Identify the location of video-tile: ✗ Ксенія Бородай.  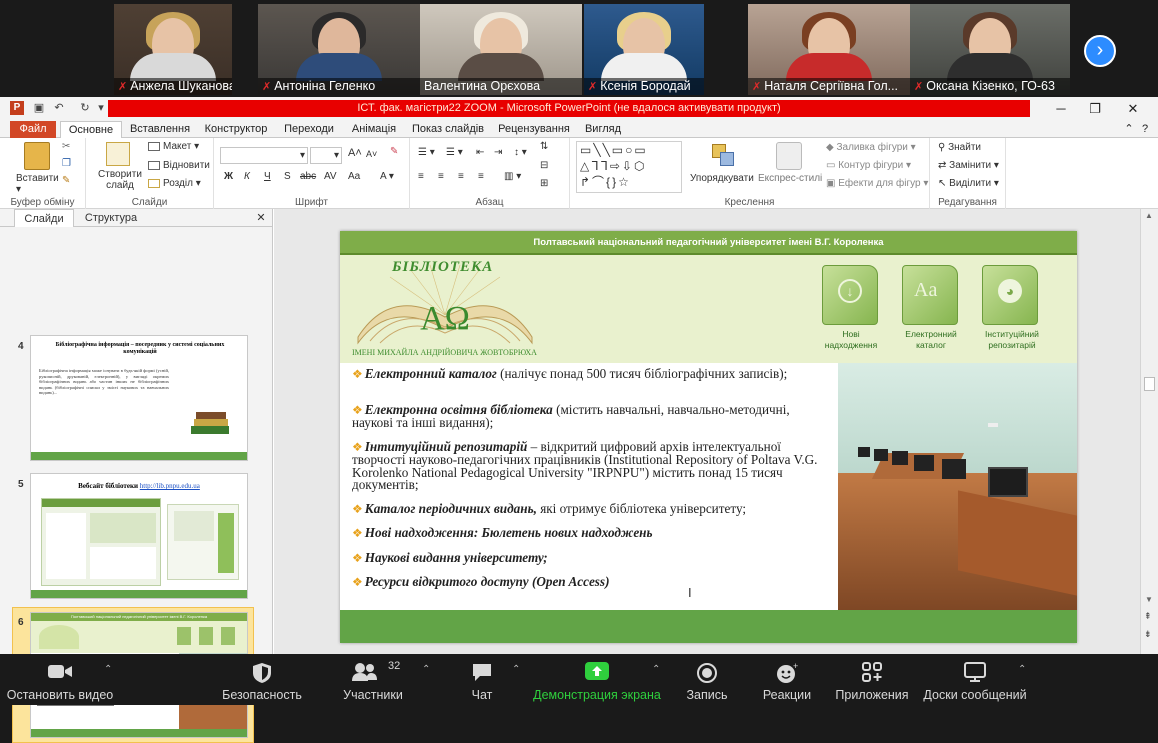
(644, 49).